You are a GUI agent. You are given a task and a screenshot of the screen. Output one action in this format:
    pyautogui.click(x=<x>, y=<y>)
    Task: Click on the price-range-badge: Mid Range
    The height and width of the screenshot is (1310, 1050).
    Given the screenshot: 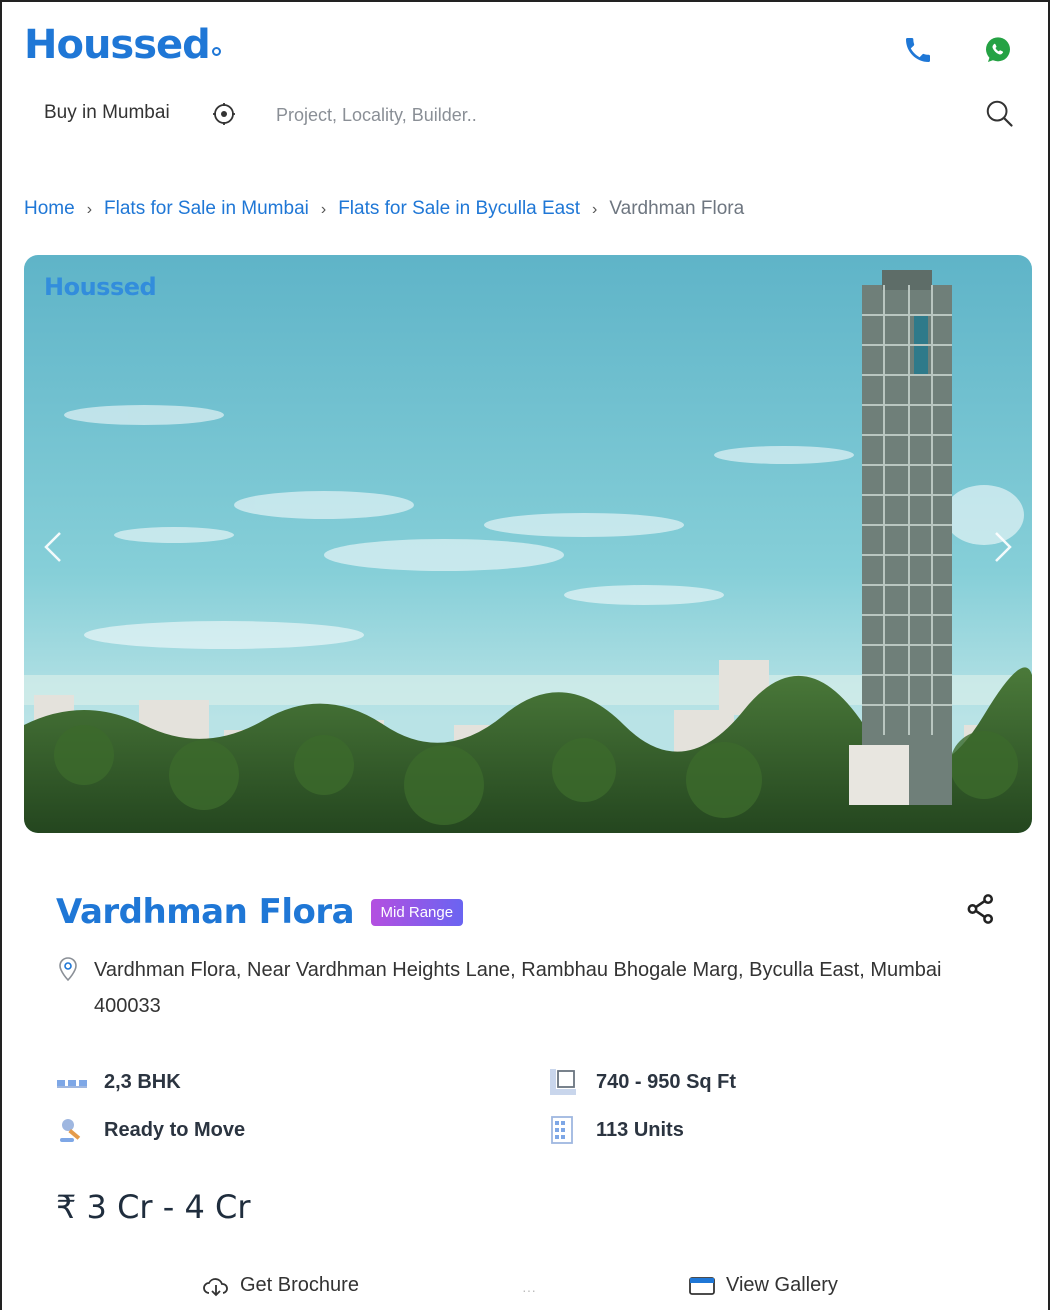 What is the action you would take?
    pyautogui.click(x=417, y=912)
    